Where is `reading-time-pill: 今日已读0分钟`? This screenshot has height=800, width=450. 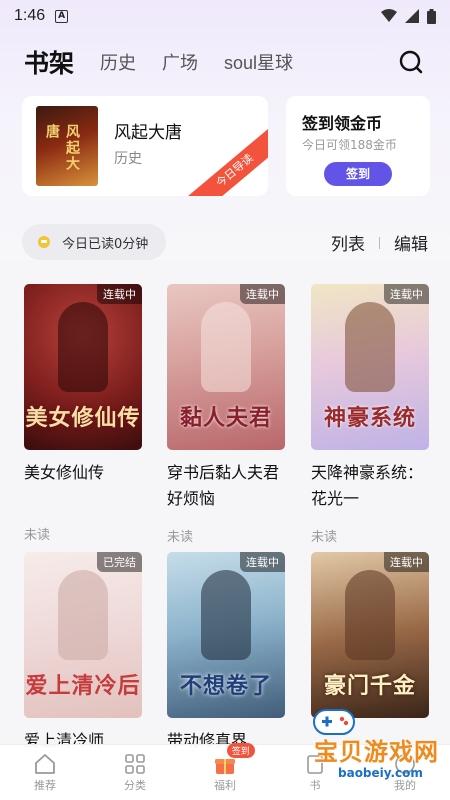
reading-time-pill: 今日已读0分钟 is located at coordinates (94, 242).